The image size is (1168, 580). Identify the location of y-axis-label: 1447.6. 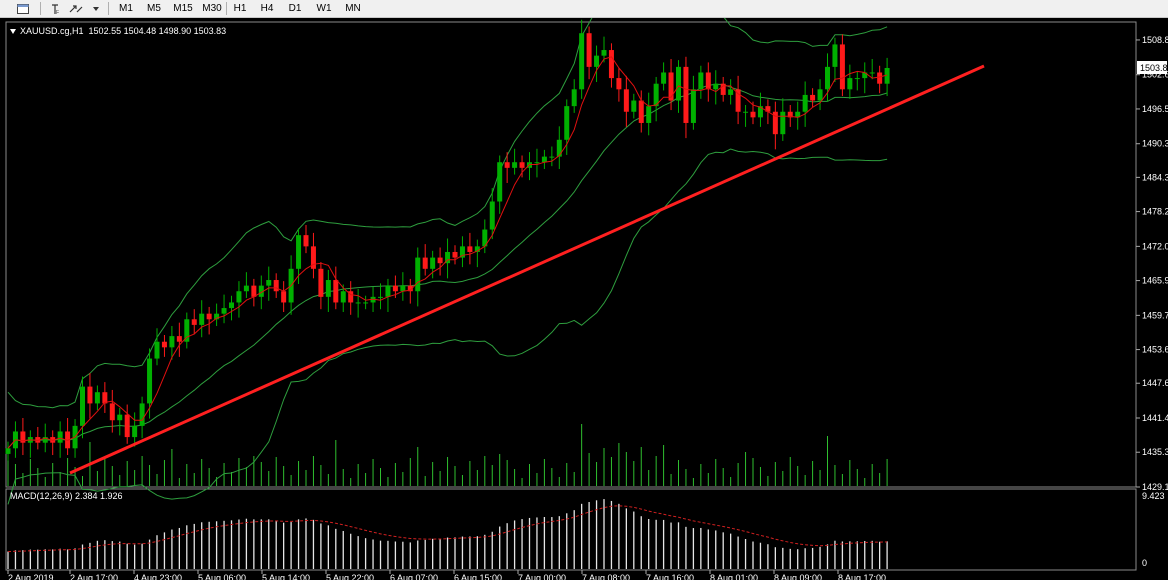
(1155, 383).